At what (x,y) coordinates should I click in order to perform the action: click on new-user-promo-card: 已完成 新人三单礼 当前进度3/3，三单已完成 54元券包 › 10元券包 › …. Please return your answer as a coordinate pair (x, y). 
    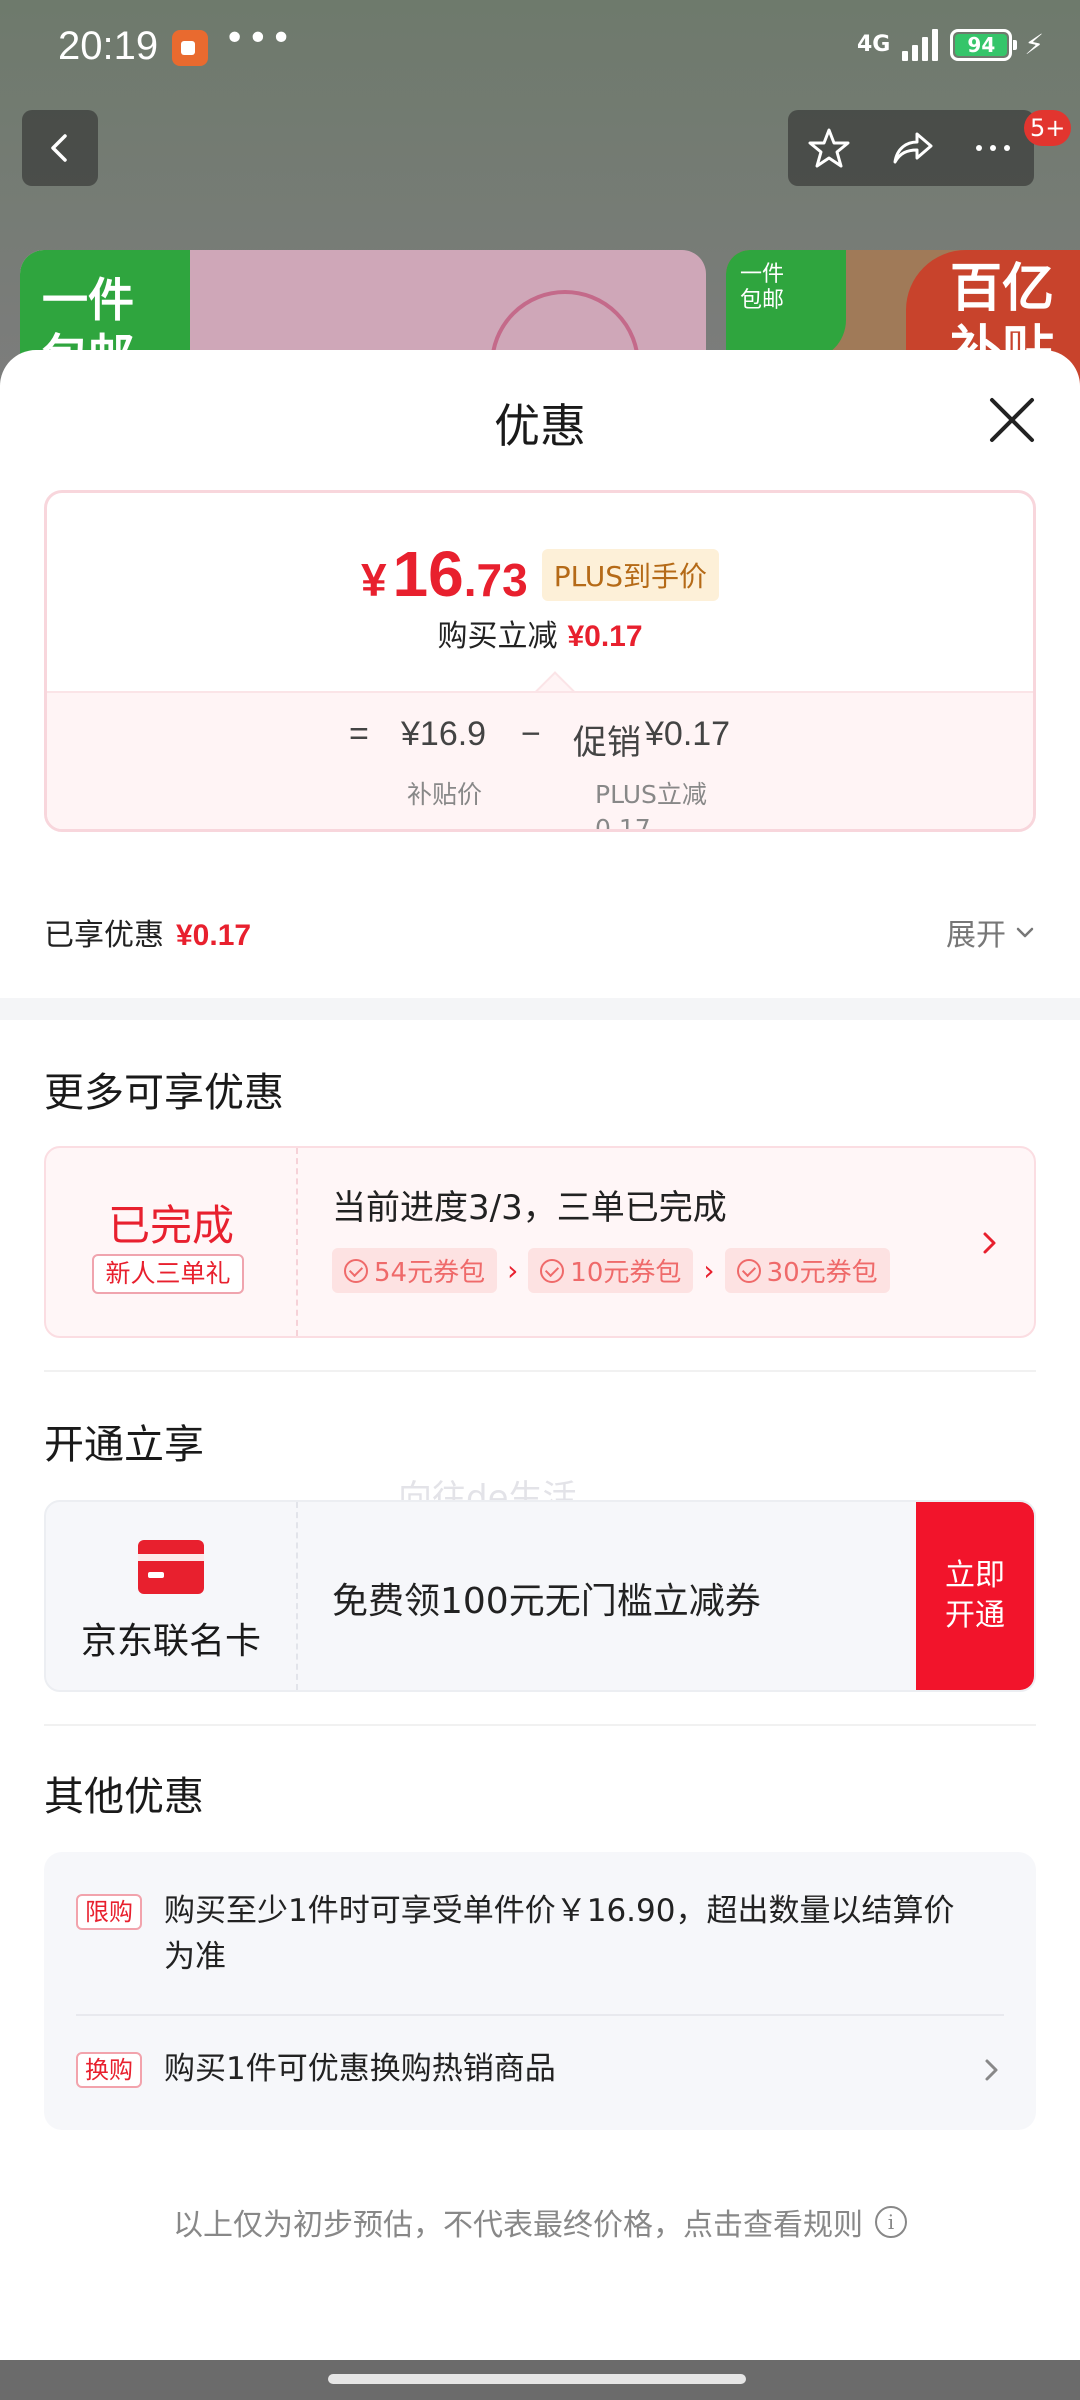
    Looking at the image, I should click on (540, 1242).